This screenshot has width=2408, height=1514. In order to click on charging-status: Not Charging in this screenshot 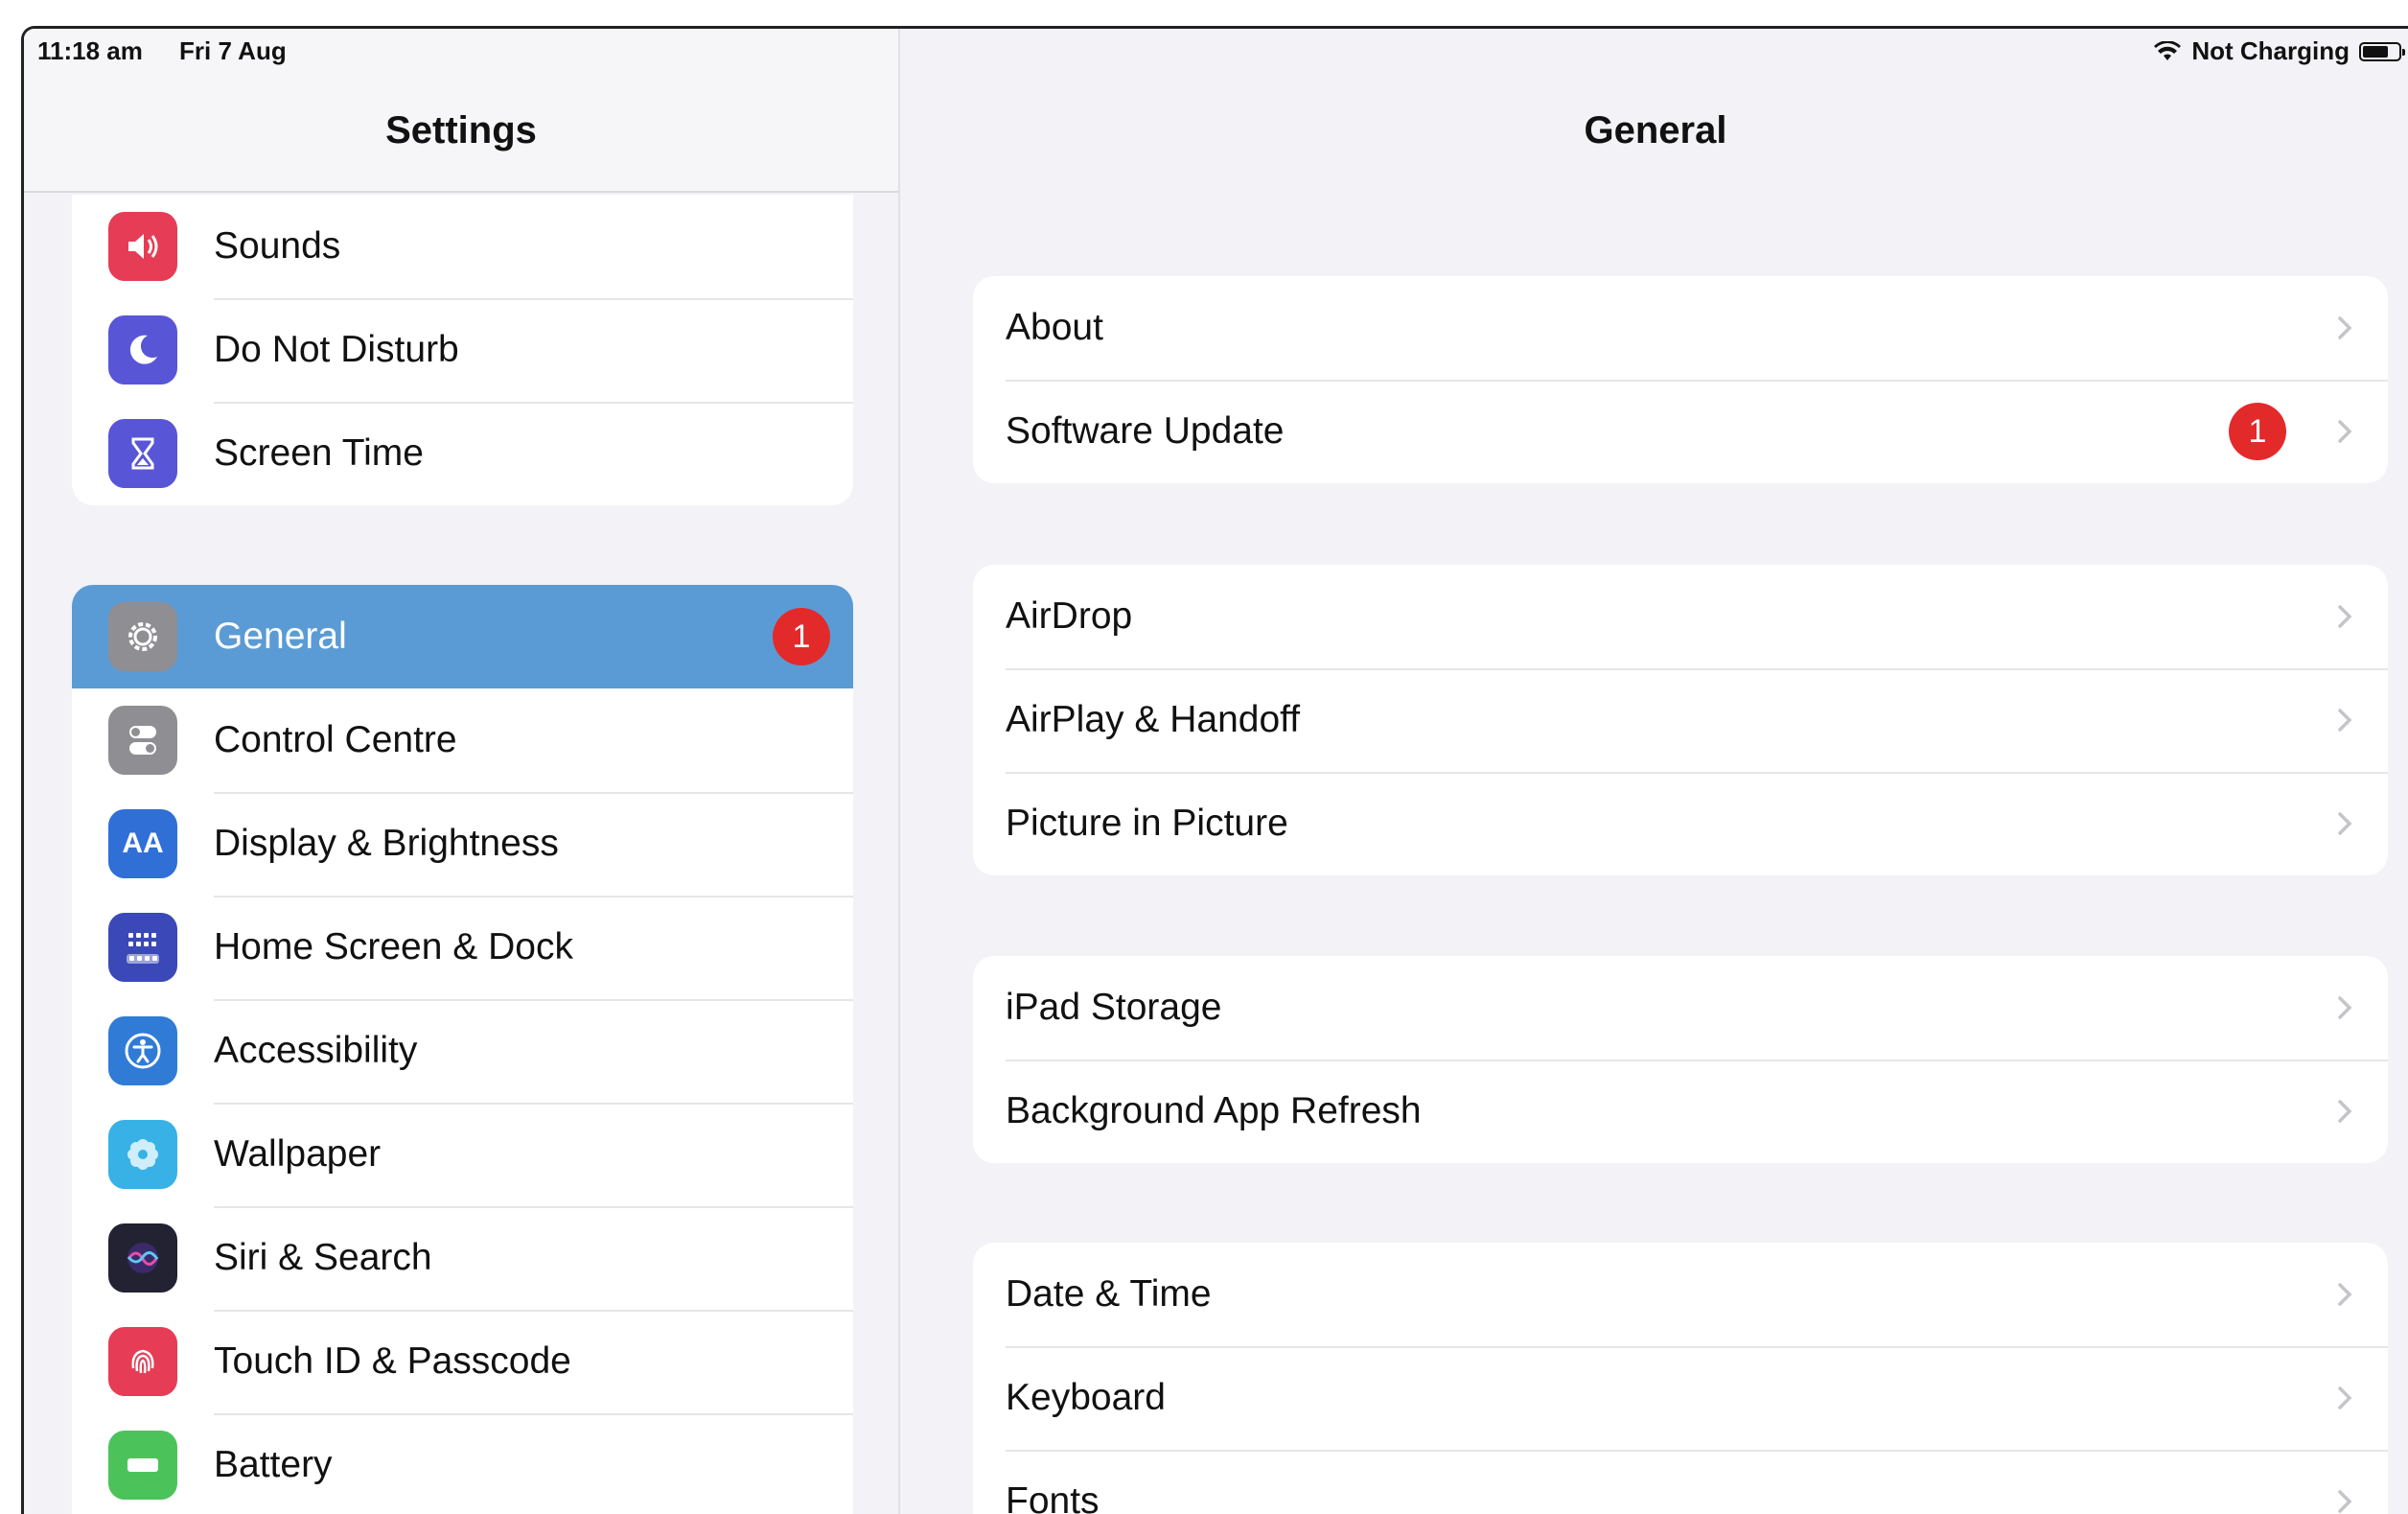, I will do `click(2270, 50)`.